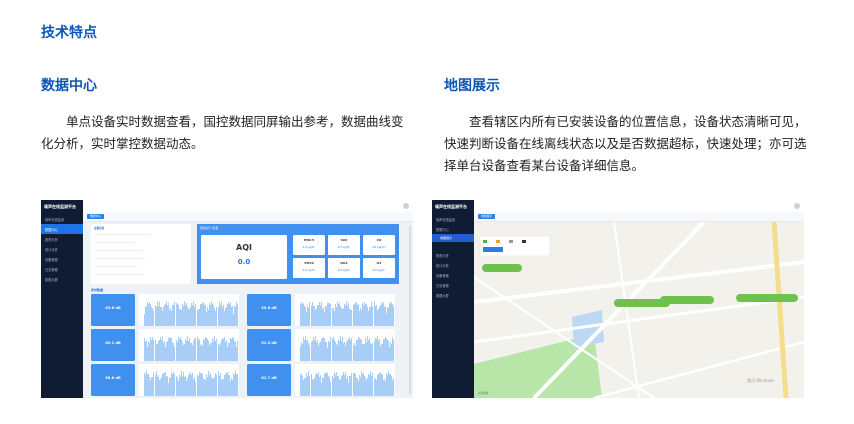  I want to click on data-center-description: 单点设备实时数据查看，国控数据同屏输出参考，数据曲线变化分析，实时掌控数据动态。, so click(222, 132).